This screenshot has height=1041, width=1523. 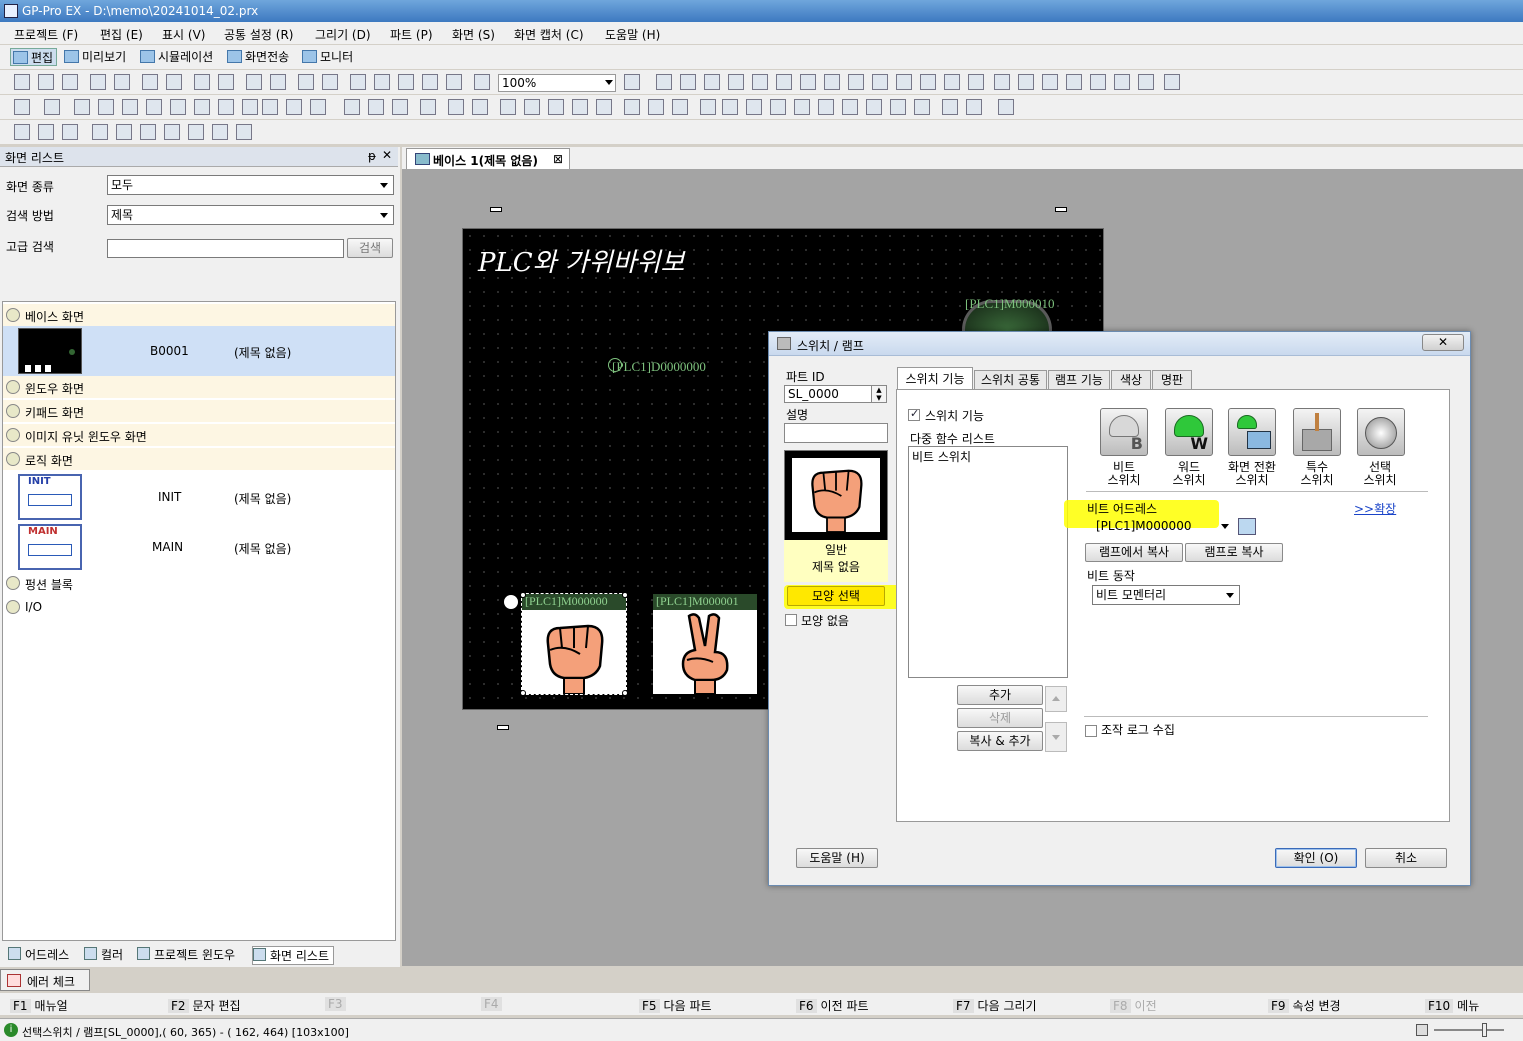 What do you see at coordinates (1000, 718) in the screenshot?
I see `delete-button: 삭제` at bounding box center [1000, 718].